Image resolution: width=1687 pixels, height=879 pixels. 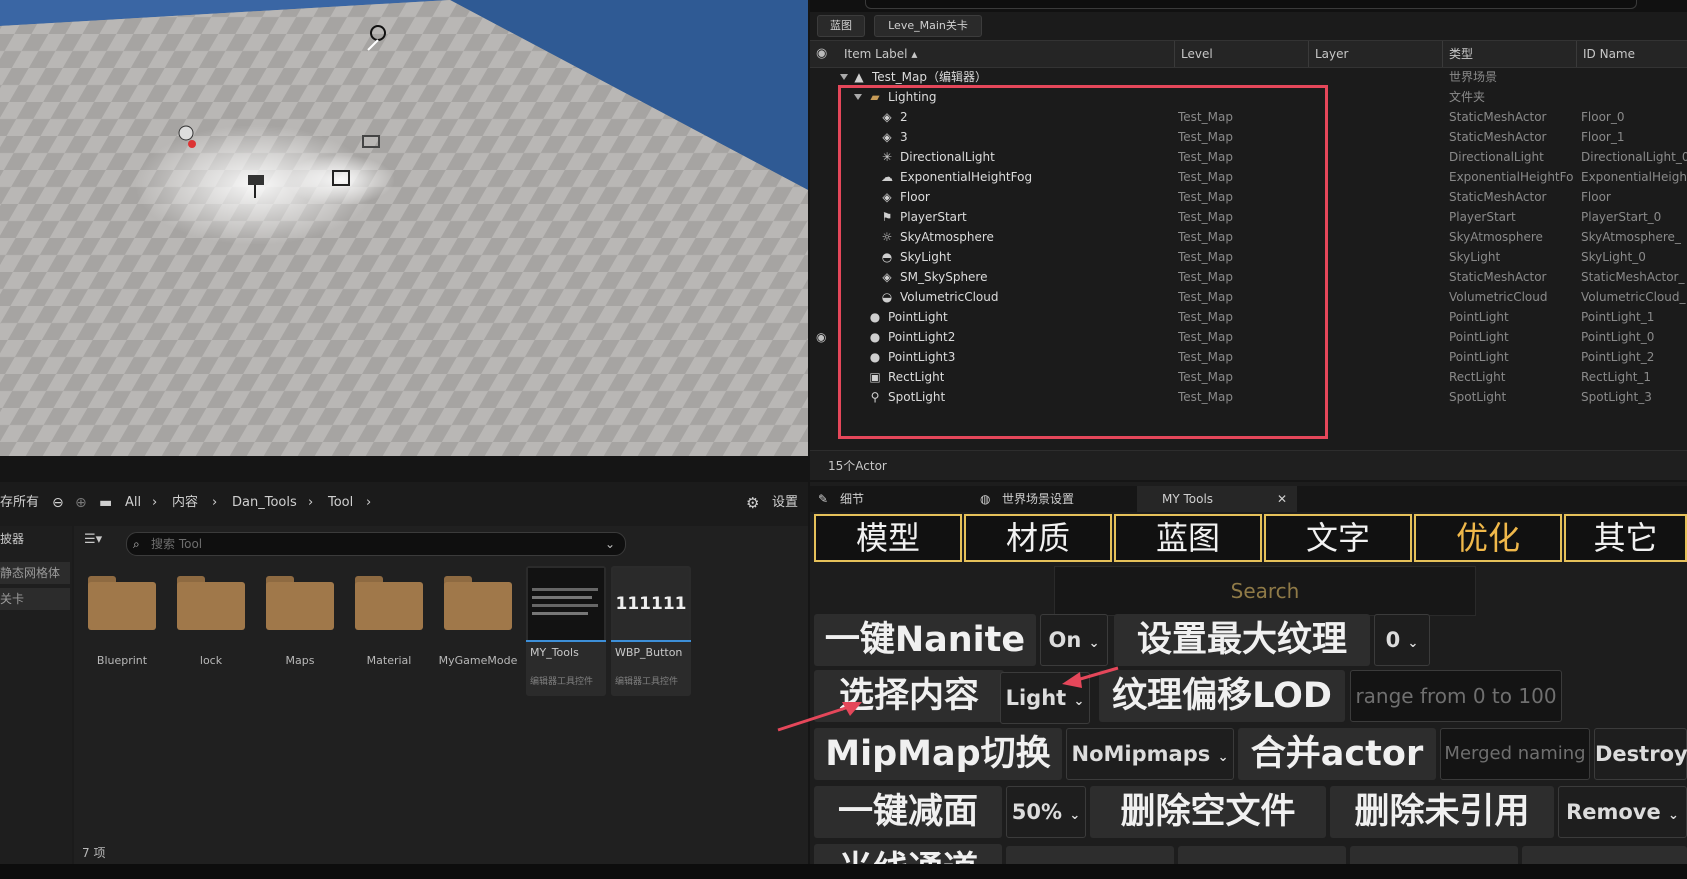 I want to click on close-icon: ✕, so click(x=1282, y=499).